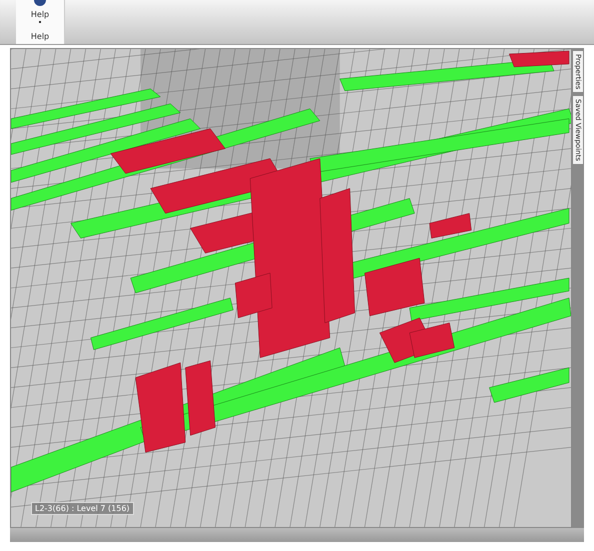 This screenshot has height=551, width=594. What do you see at coordinates (40, 36) in the screenshot?
I see `group-label: Help` at bounding box center [40, 36].